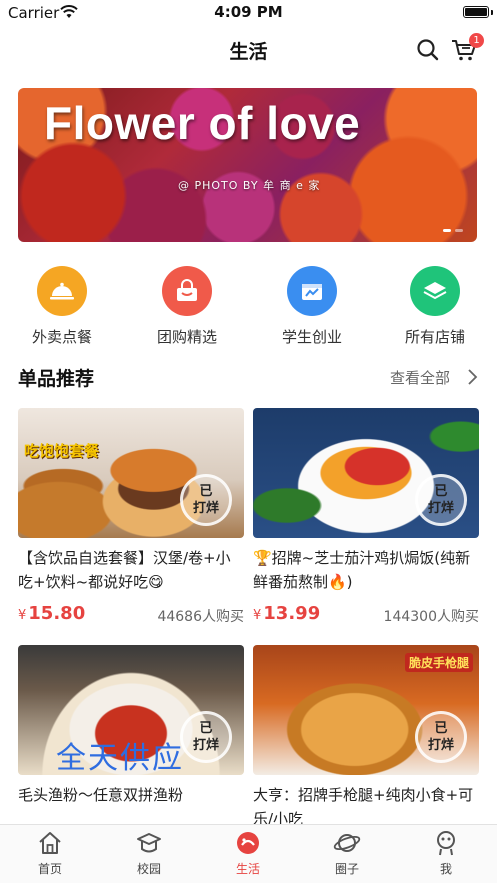 This screenshot has width=497, height=883. What do you see at coordinates (131, 473) in the screenshot?
I see `product-image: 吃饱饱套餐 已 打烊` at bounding box center [131, 473].